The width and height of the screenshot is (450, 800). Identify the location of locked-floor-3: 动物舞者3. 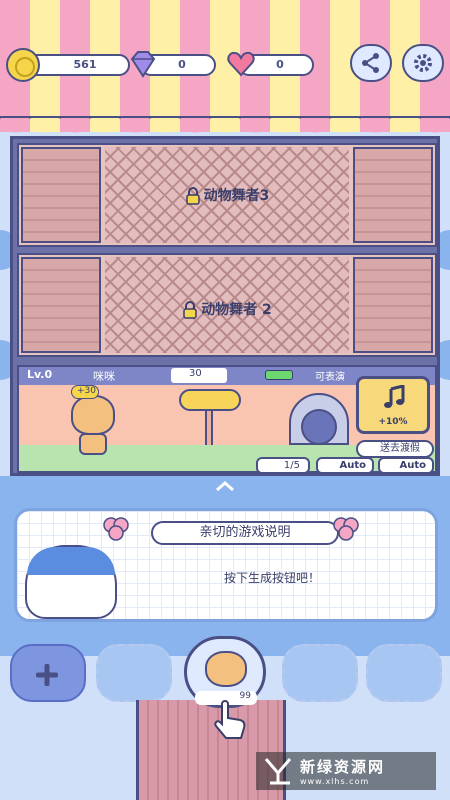
(227, 195).